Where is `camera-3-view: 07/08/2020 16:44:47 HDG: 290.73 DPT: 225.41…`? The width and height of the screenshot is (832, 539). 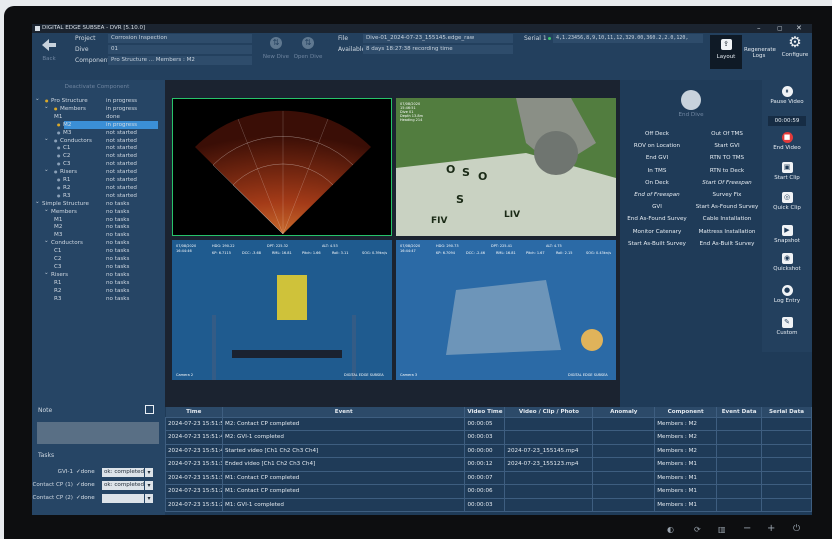
camera-3-view: 07/08/2020 16:44:47 HDG: 290.73 DPT: 225.41… is located at coordinates (506, 310).